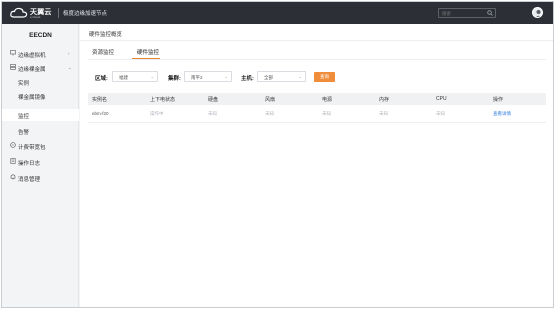 The height and width of the screenshot is (309, 555). What do you see at coordinates (146, 58) in the screenshot?
I see `active-tab-indicator` at bounding box center [146, 58].